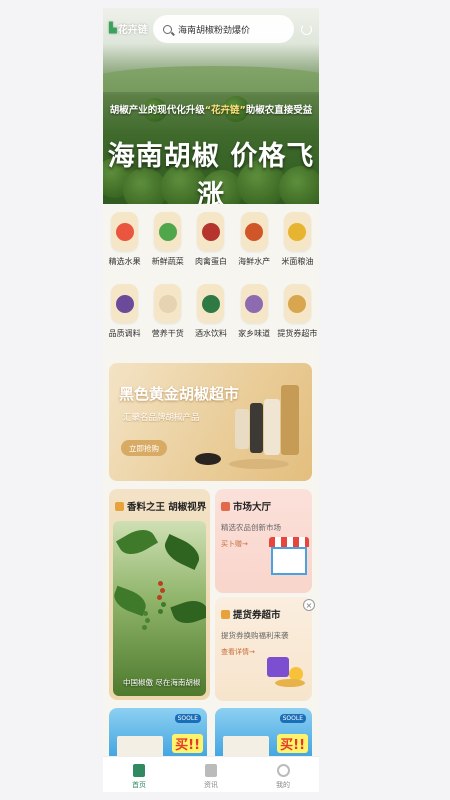  What do you see at coordinates (297, 261) in the screenshot?
I see `category-label: 米面粮油` at bounding box center [297, 261].